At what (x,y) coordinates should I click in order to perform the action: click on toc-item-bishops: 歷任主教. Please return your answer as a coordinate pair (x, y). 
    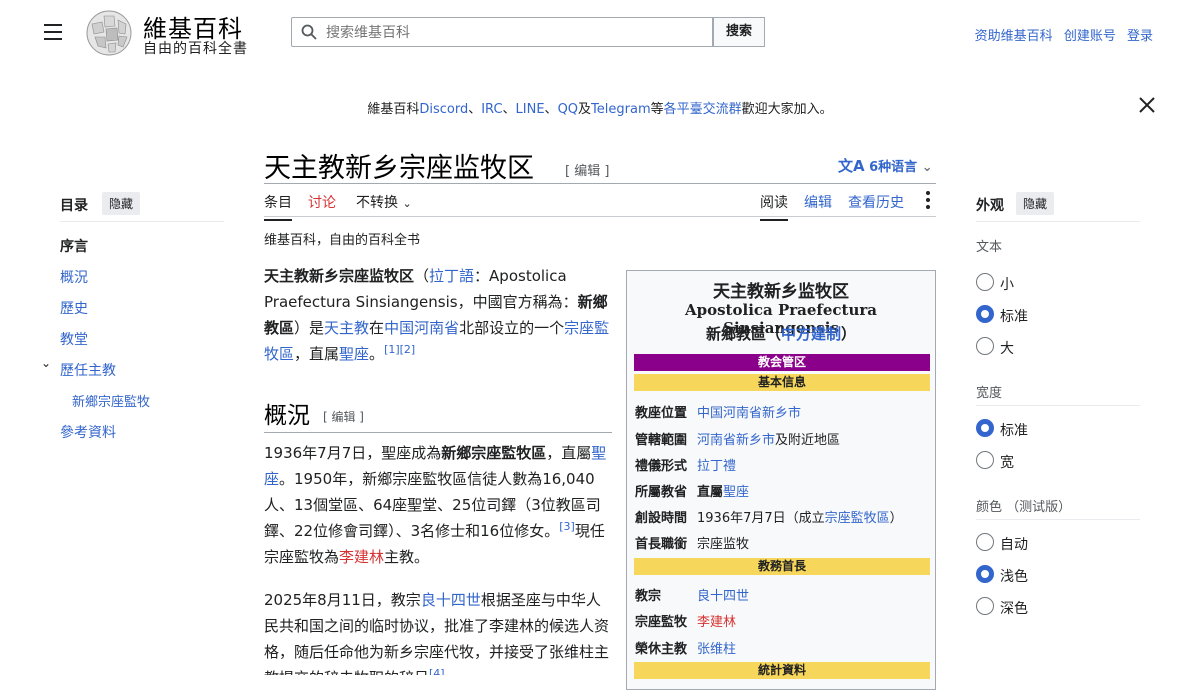
    Looking at the image, I should click on (88, 370).